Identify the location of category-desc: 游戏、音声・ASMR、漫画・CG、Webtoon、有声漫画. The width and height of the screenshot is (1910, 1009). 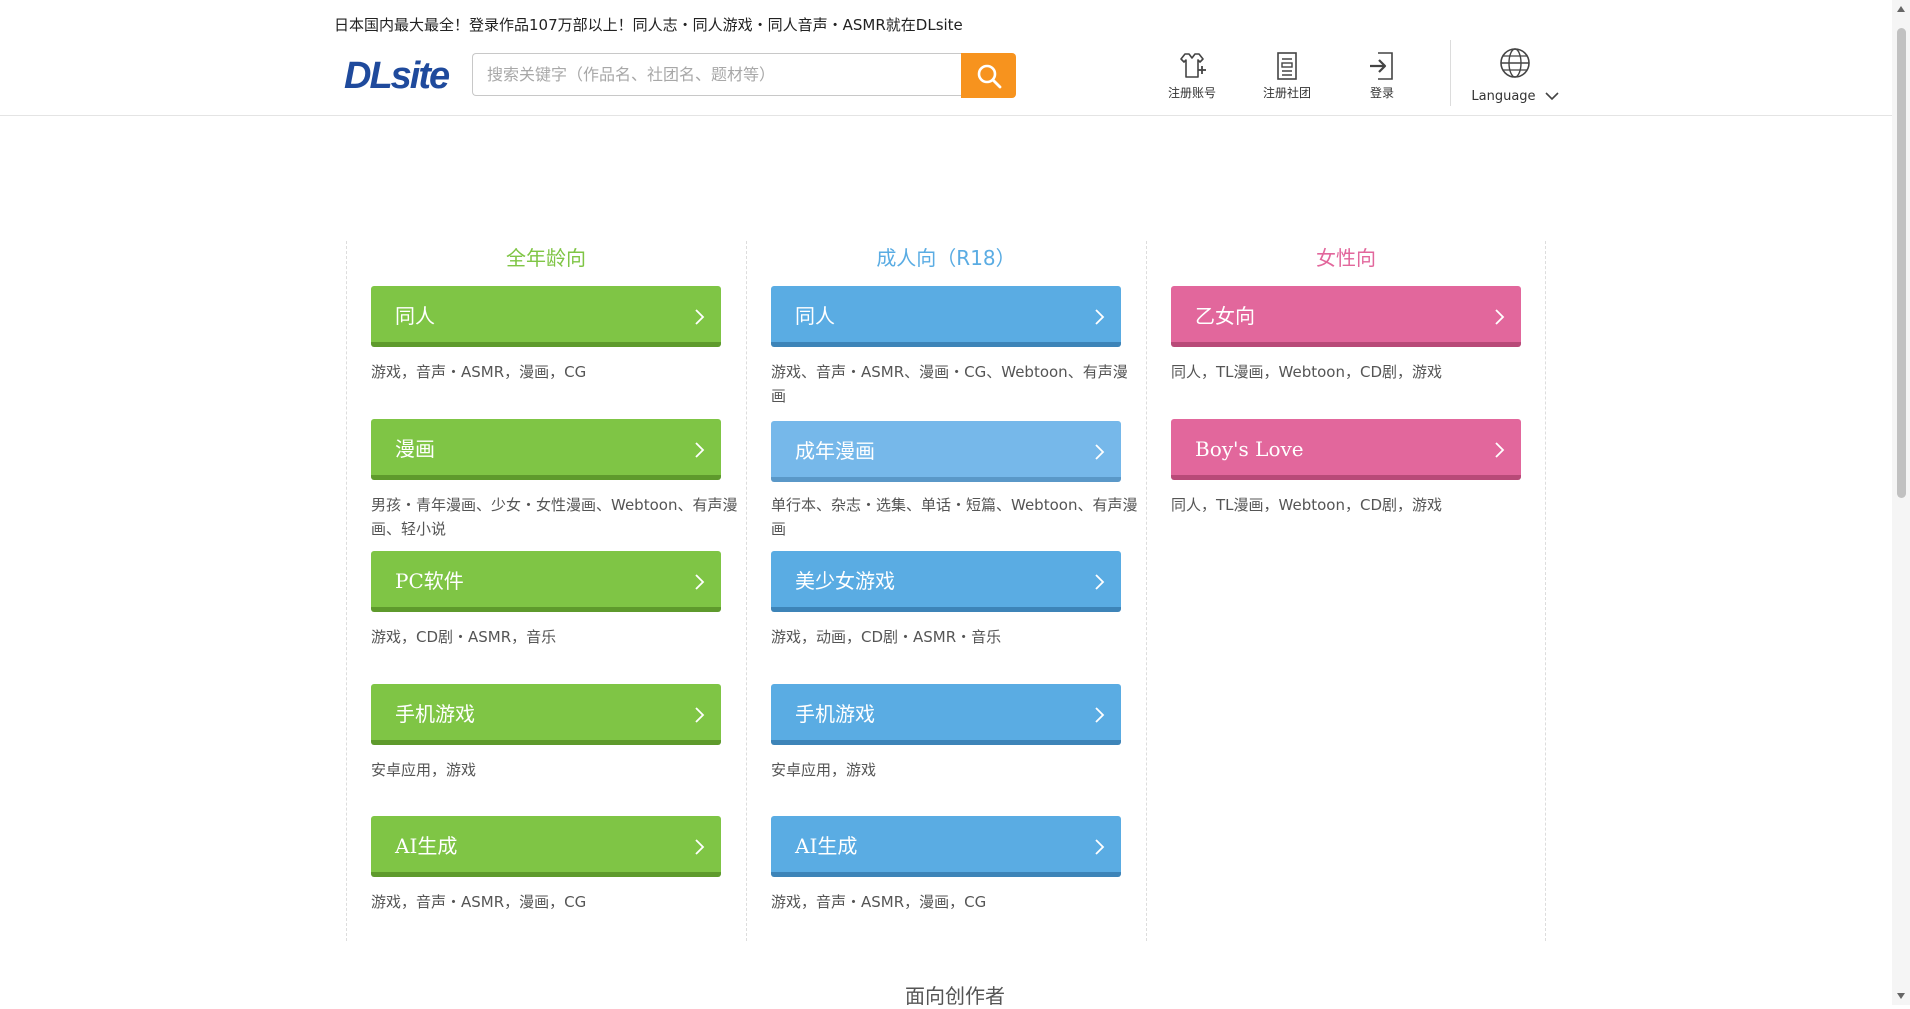
(949, 384).